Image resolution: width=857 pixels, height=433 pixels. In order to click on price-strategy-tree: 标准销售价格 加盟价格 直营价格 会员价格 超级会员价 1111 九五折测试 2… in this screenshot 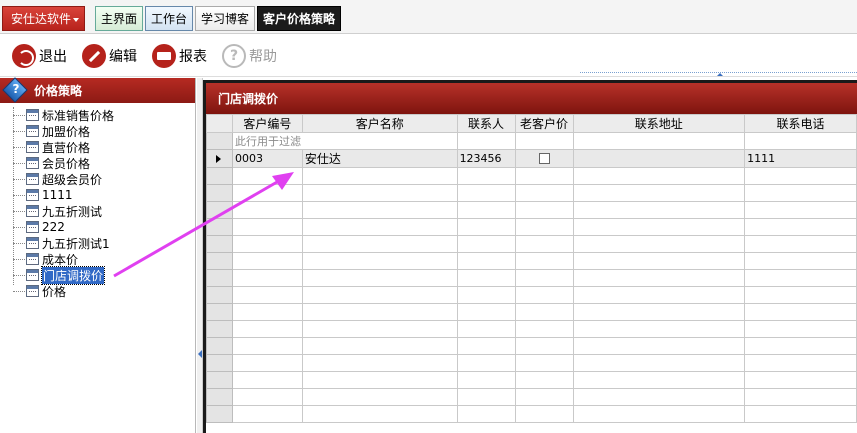, I will do `click(97, 201)`.